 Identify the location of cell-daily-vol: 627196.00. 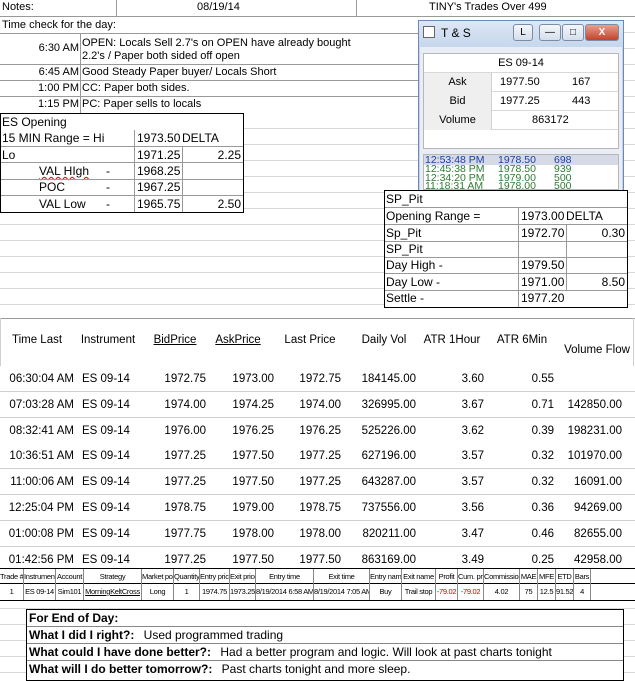
(388, 456).